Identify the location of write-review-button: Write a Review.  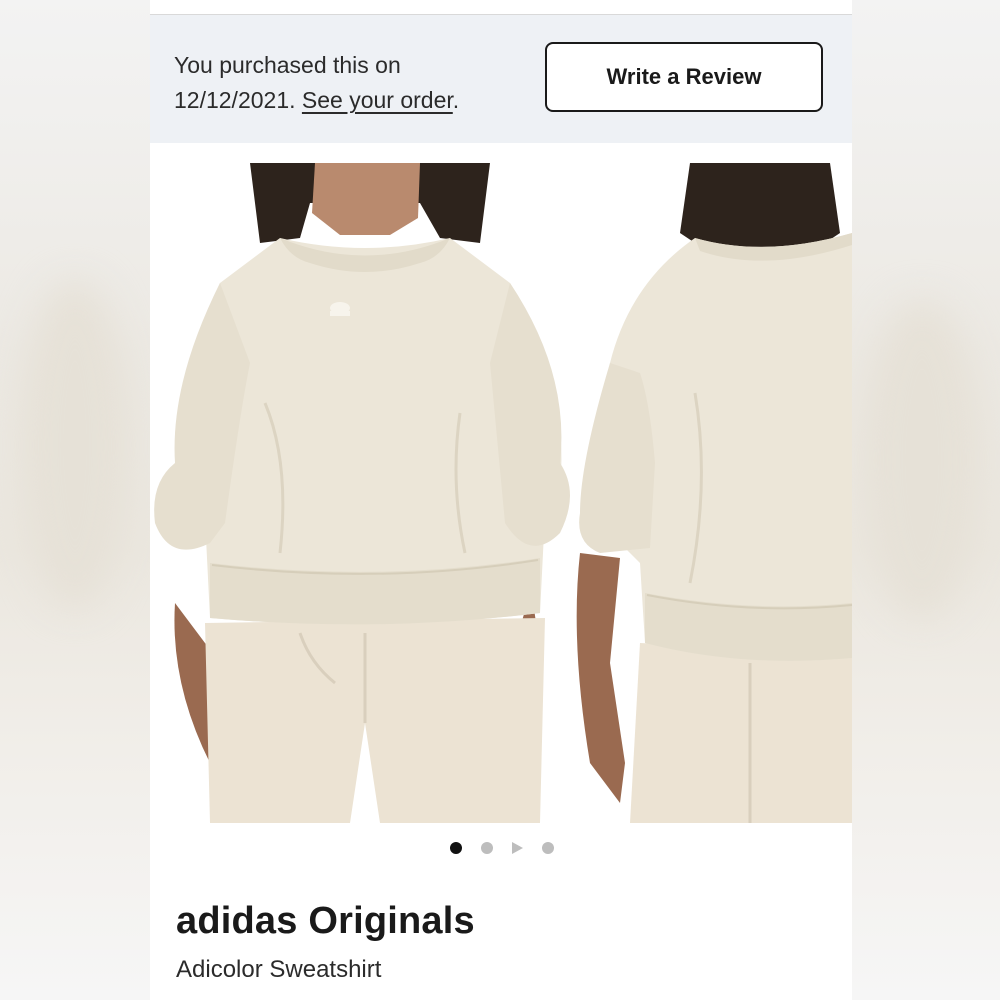
(684, 77).